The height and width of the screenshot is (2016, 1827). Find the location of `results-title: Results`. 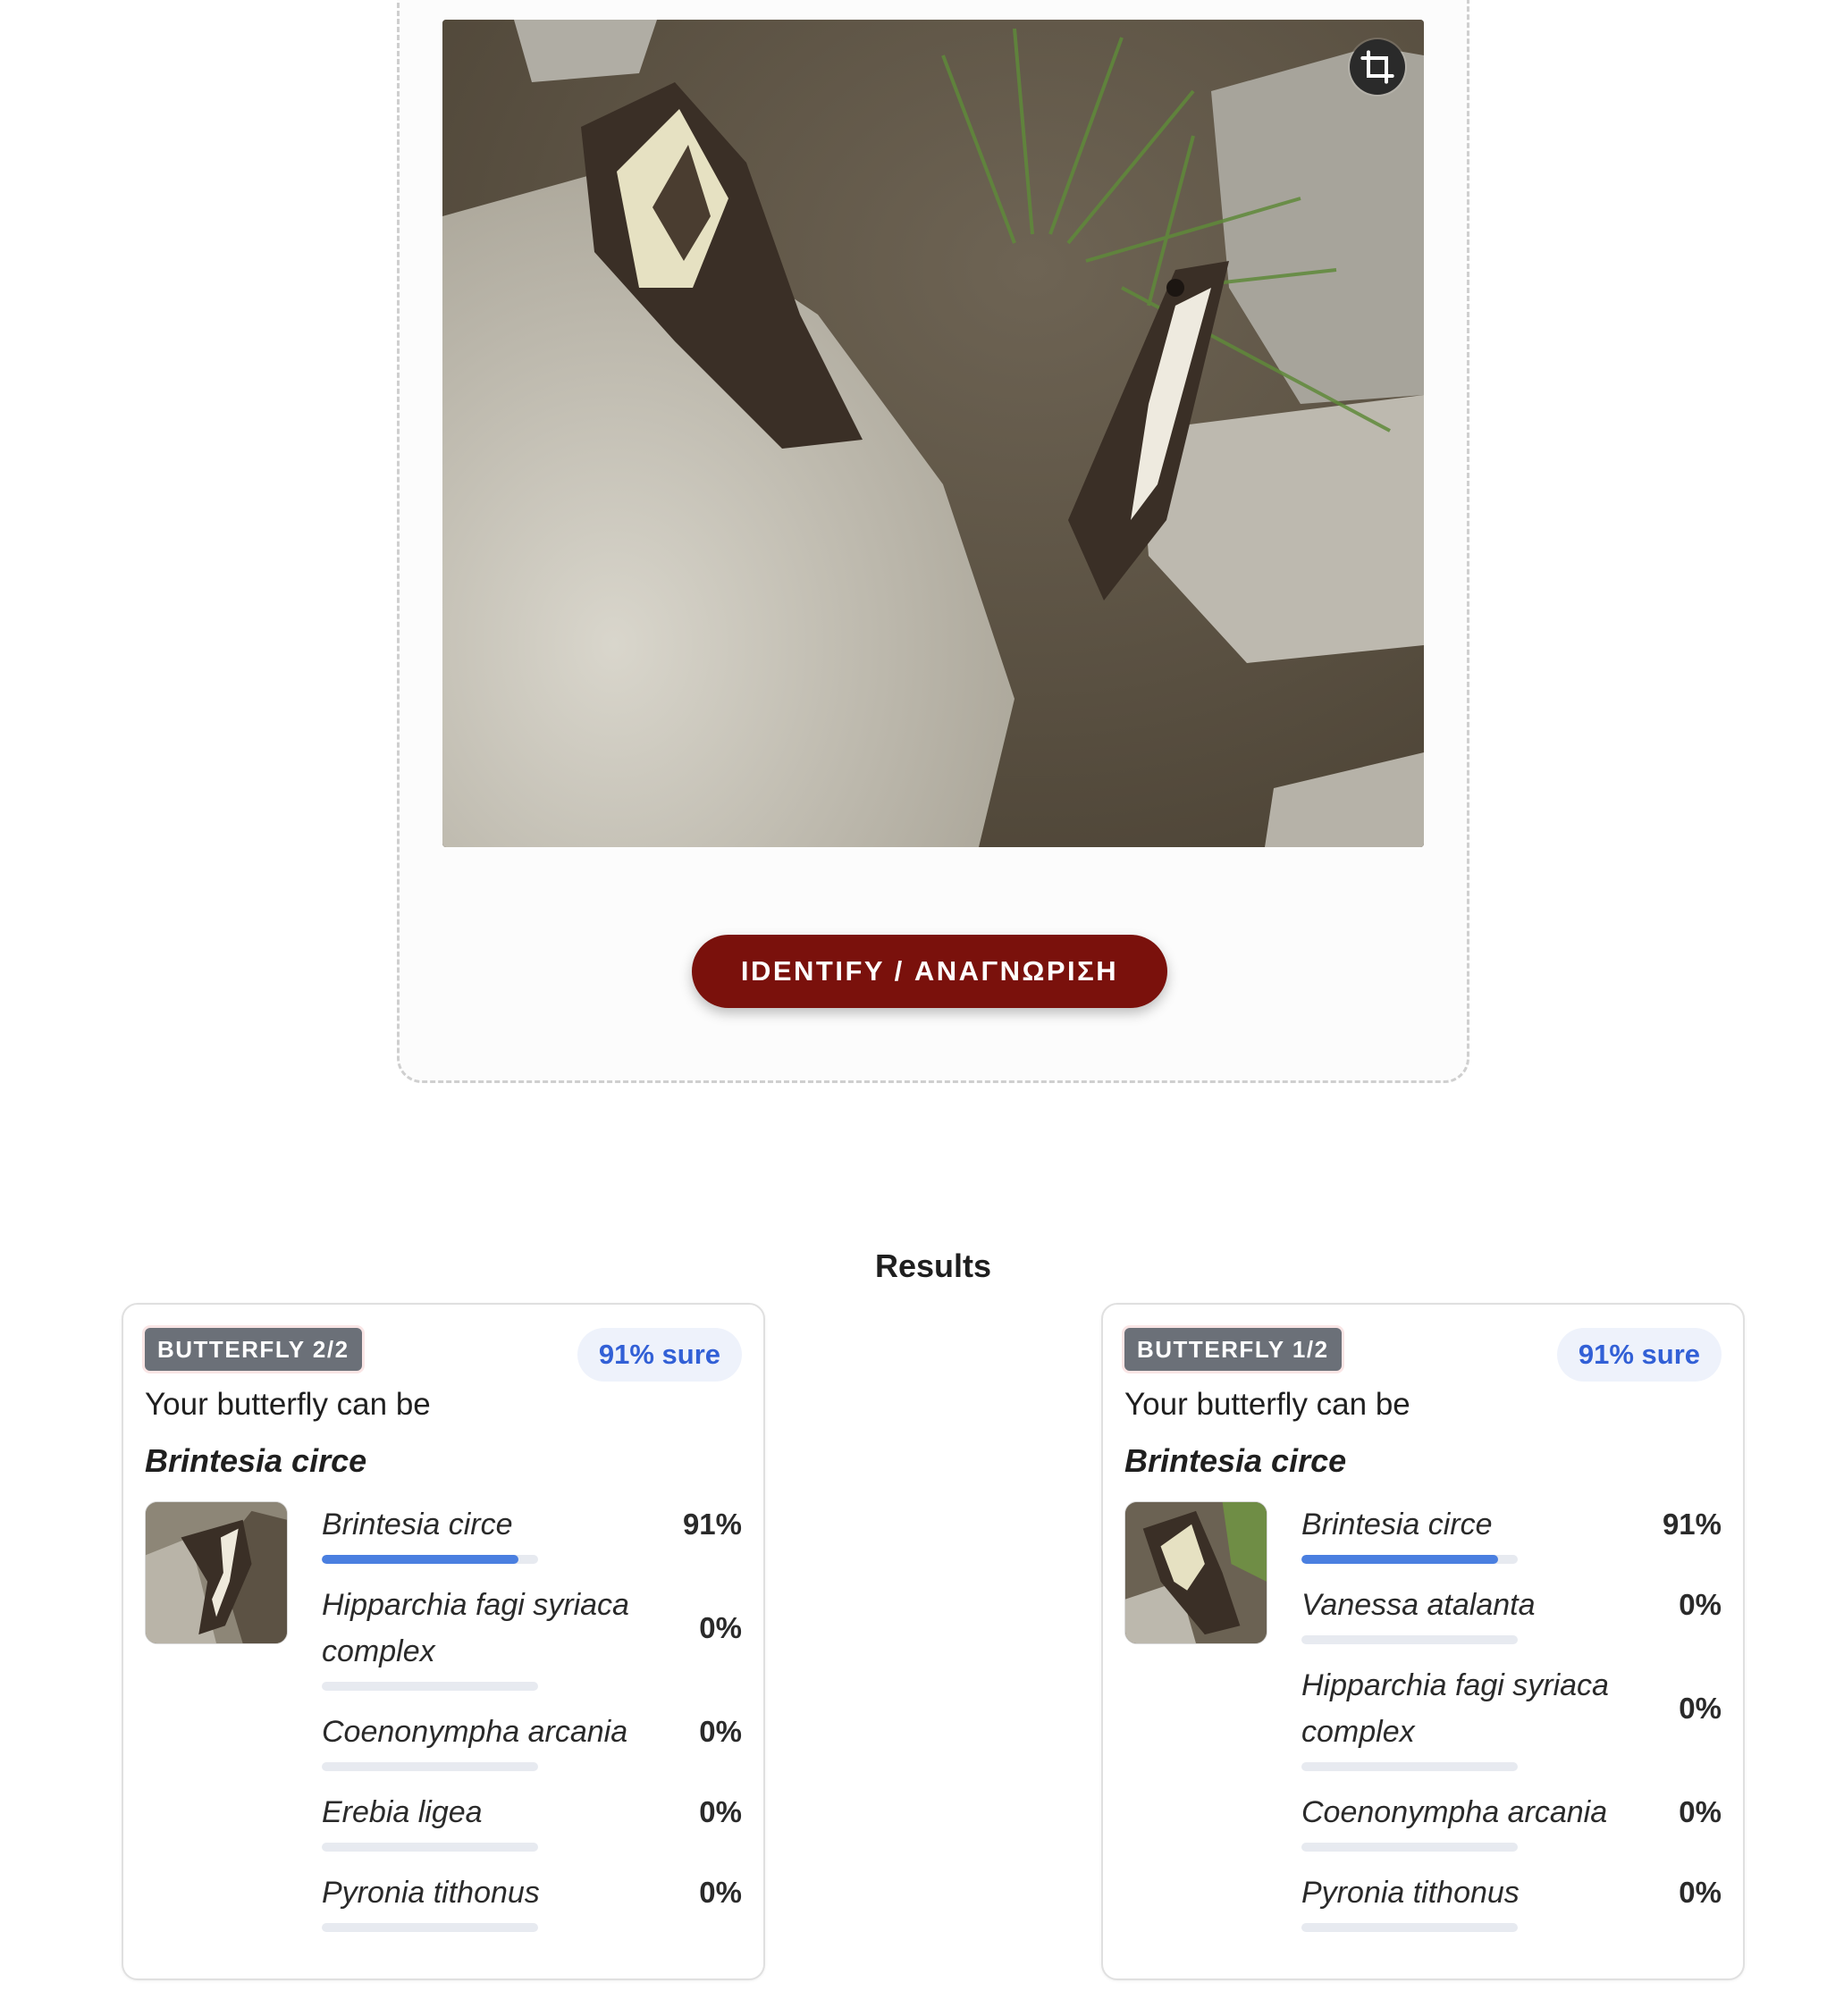

results-title: Results is located at coordinates (933, 1265).